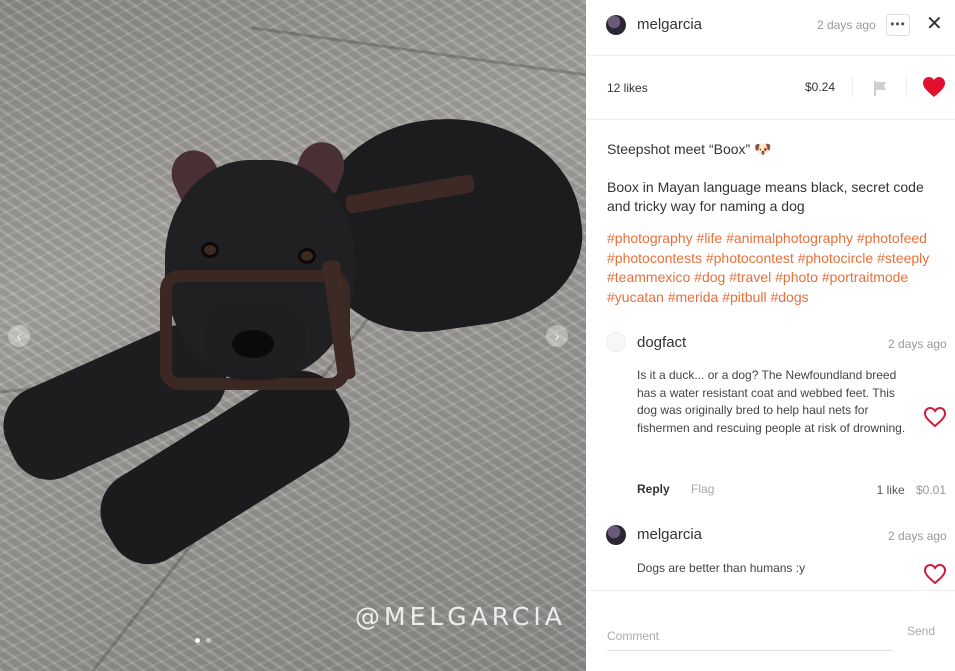  I want to click on reply-button: Reply, so click(653, 489).